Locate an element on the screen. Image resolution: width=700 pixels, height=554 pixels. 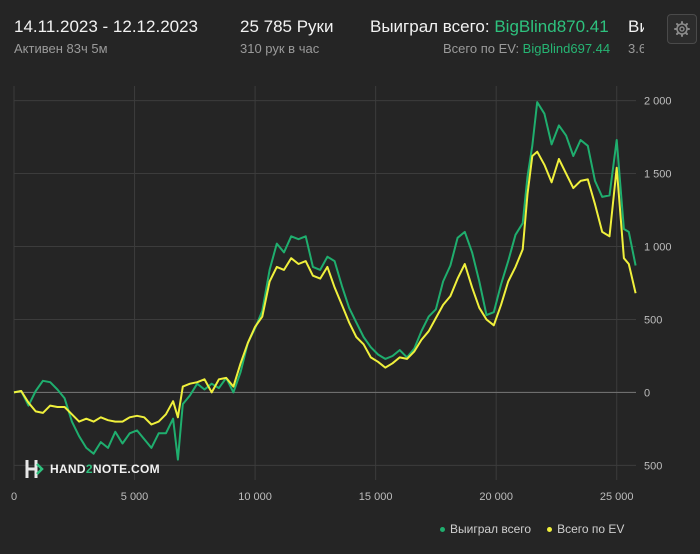
legend-label-won: Выиграл всего is located at coordinates (491, 529).